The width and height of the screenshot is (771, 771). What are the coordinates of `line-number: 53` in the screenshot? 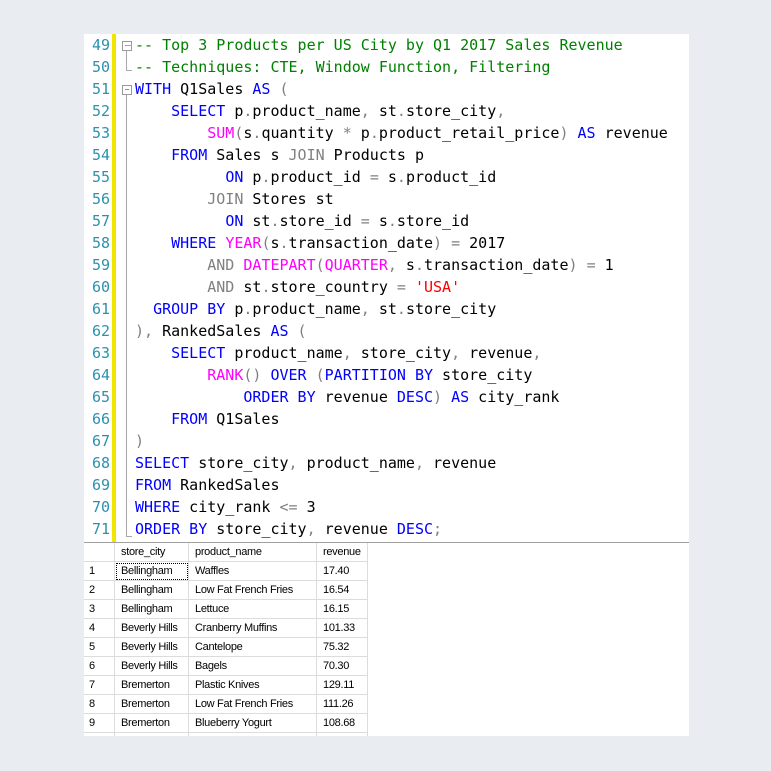 It's located at (100, 133).